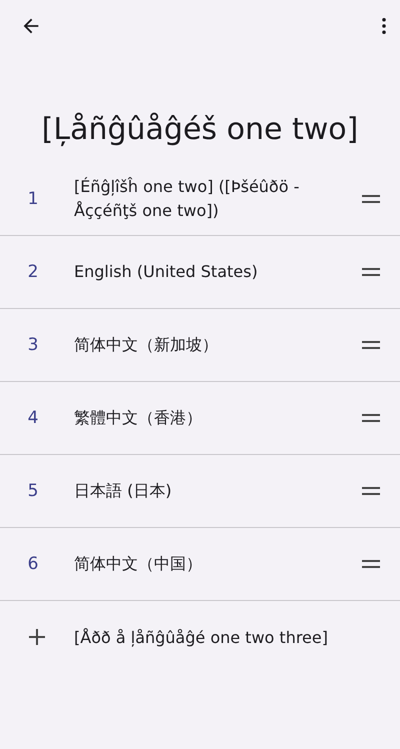 The height and width of the screenshot is (749, 400). Describe the element at coordinates (123, 491) in the screenshot. I see `language-name: 日本語 (日本)` at that location.